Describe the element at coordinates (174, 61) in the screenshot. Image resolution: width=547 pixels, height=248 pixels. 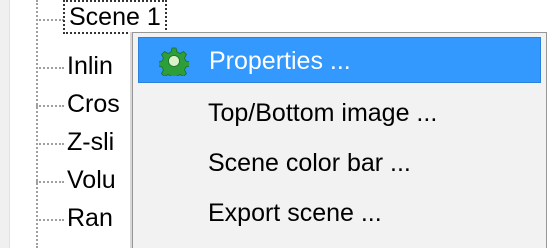
I see `gear-icon` at that location.